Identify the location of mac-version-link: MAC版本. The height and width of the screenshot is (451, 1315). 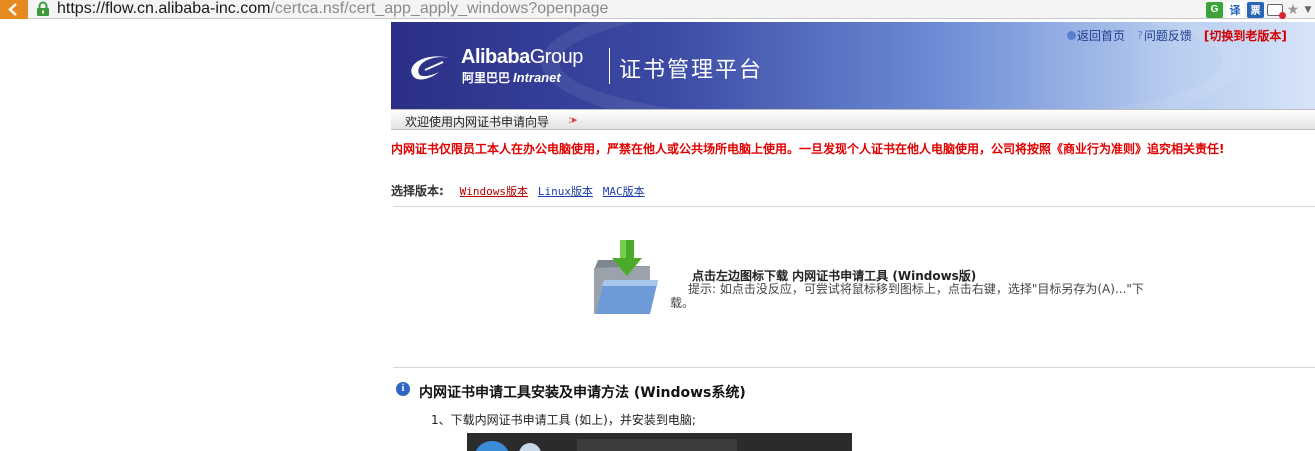
(624, 191).